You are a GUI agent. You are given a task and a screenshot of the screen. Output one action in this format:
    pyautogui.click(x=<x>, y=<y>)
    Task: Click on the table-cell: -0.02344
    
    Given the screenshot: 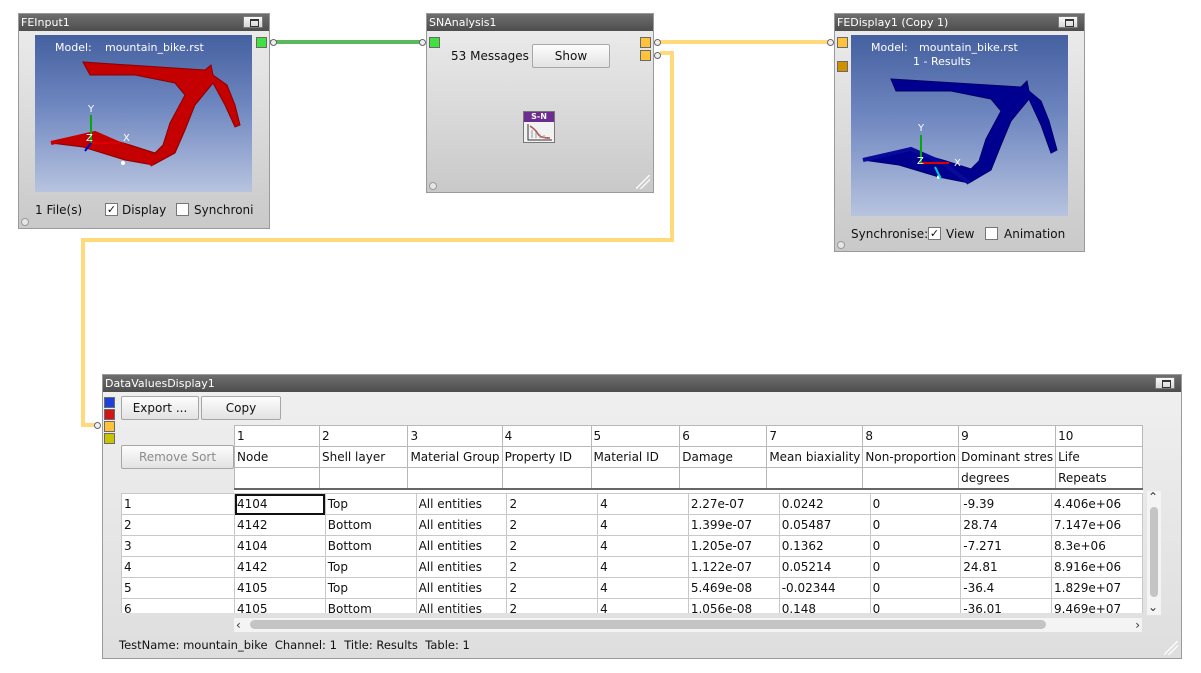 What is the action you would take?
    pyautogui.click(x=824, y=588)
    